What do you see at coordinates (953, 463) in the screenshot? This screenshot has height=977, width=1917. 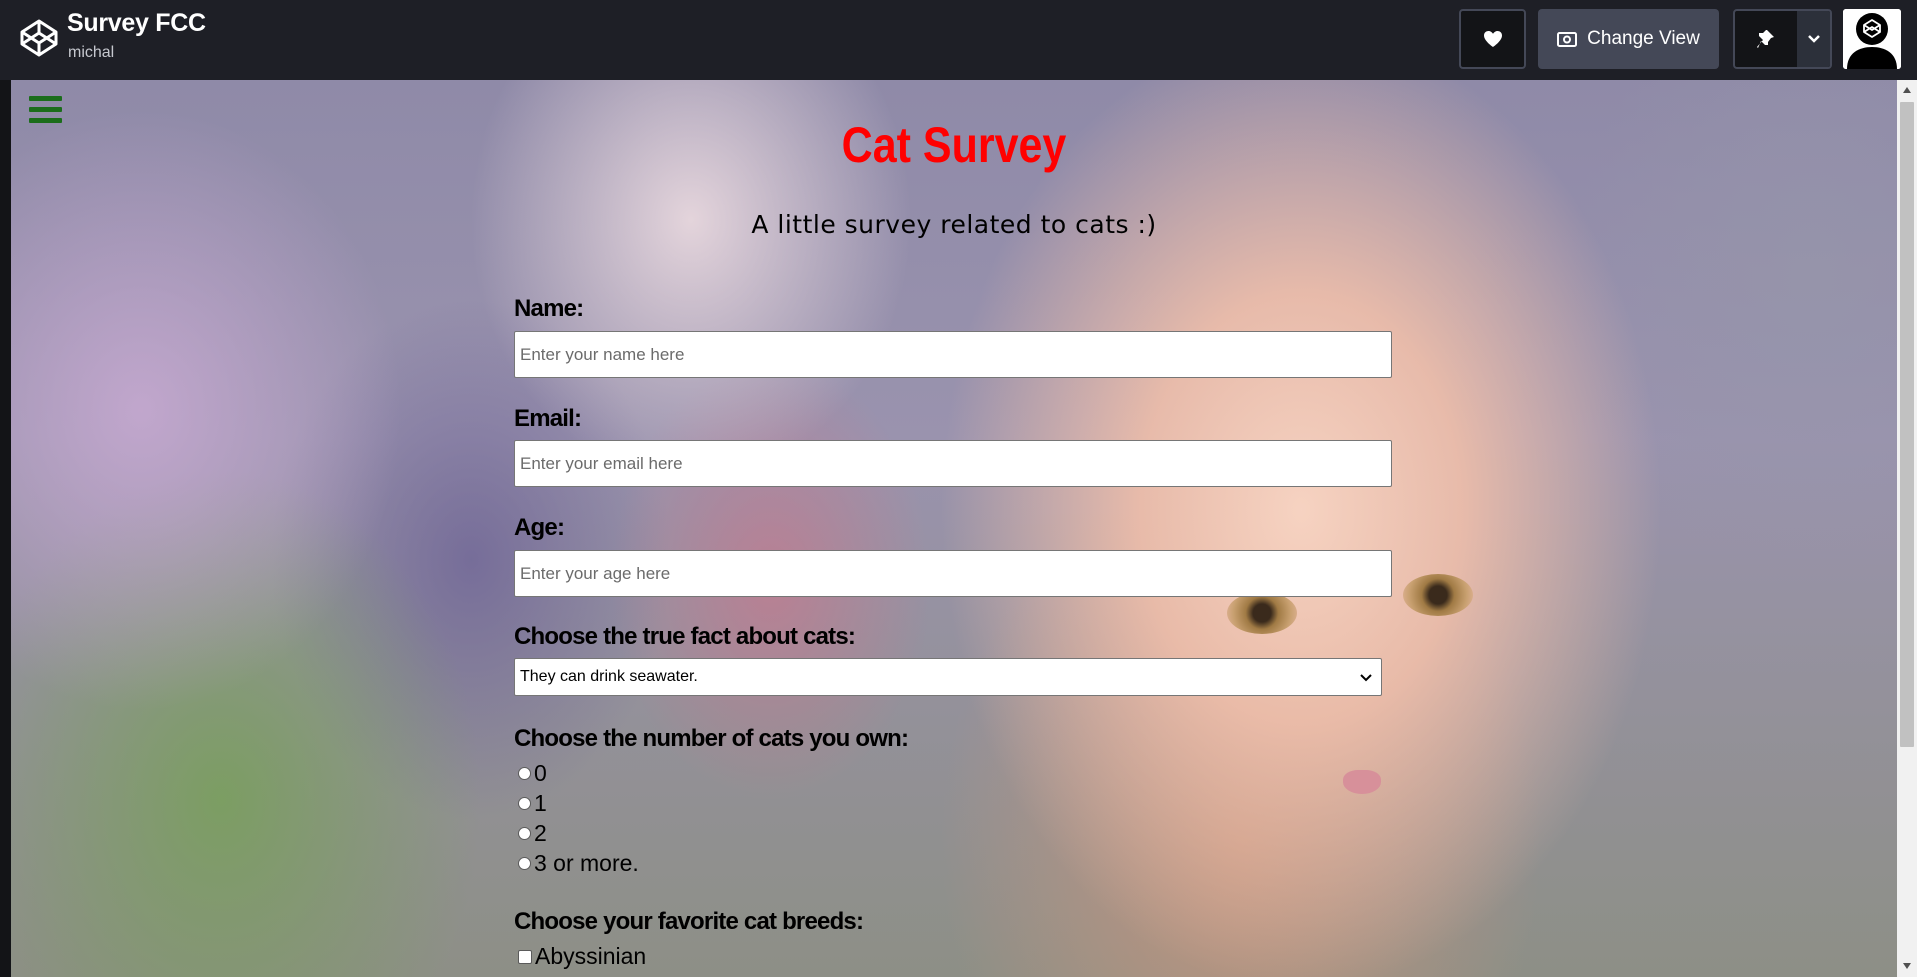 I see `email-input` at bounding box center [953, 463].